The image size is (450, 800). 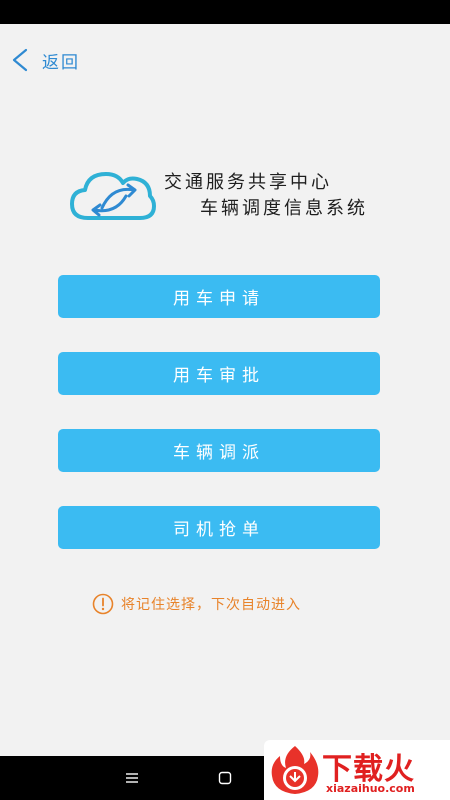 I want to click on chevron-left-icon, so click(x=20, y=60).